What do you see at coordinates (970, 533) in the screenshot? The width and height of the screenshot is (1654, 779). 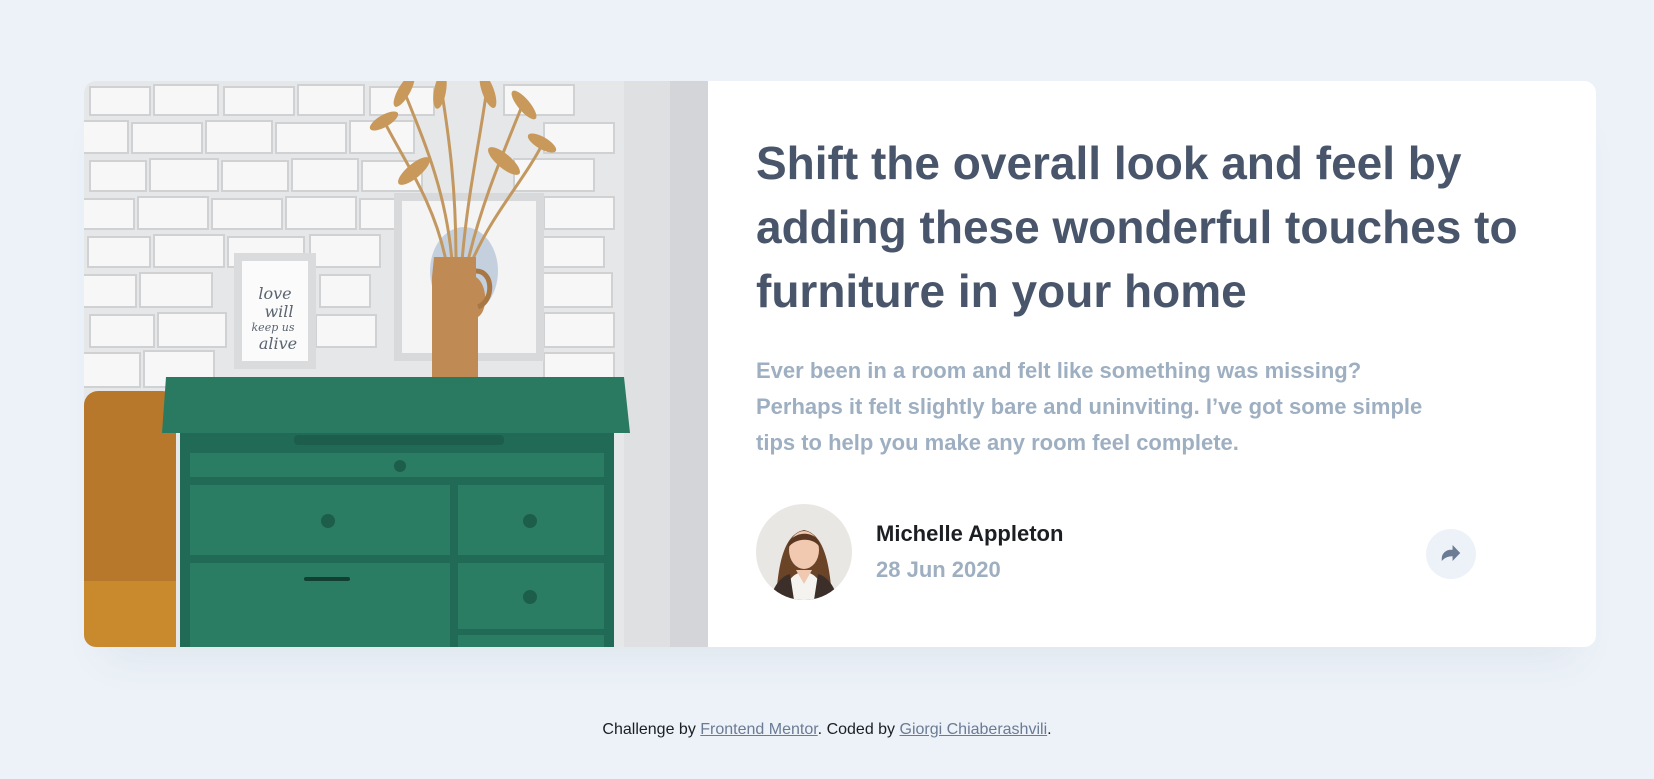 I see `author-name: Michelle Appleton` at bounding box center [970, 533].